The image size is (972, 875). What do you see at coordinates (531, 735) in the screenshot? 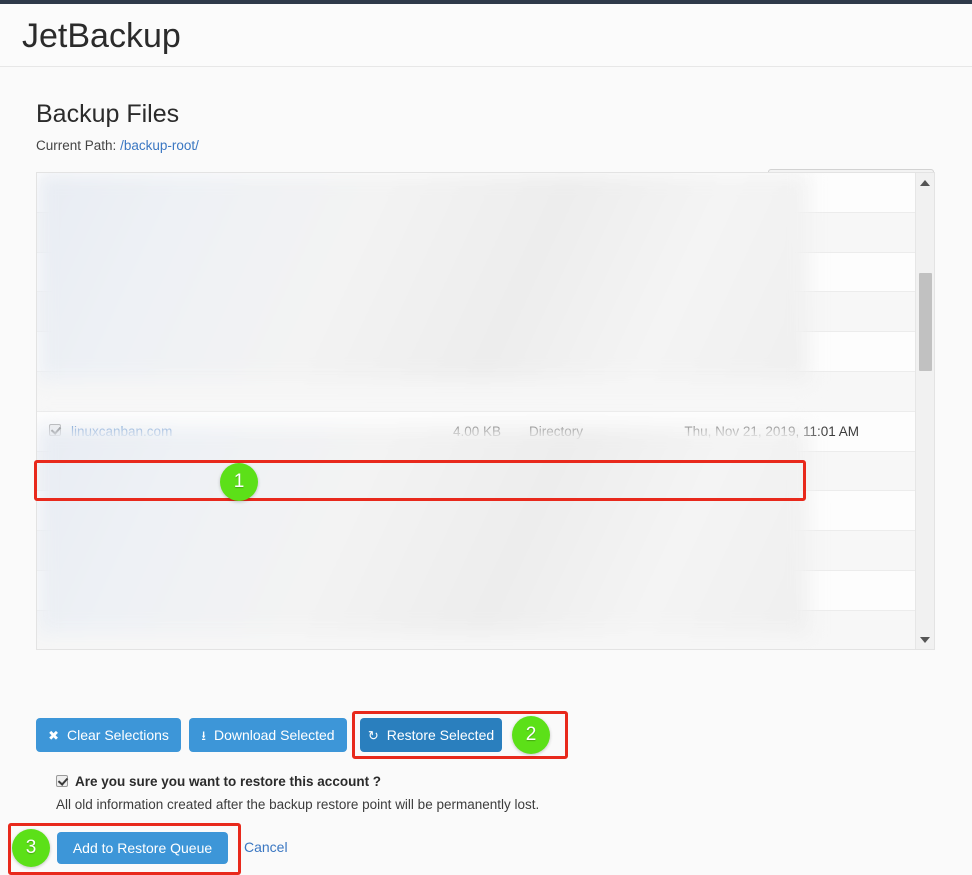
I see `step-badge-2: 2` at bounding box center [531, 735].